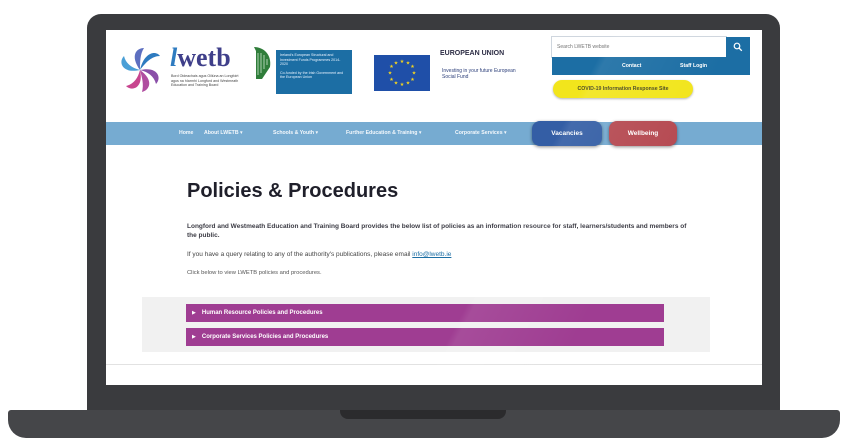 This screenshot has width=846, height=441. What do you see at coordinates (204, 57) in the screenshot?
I see `logo-wordmark-rest: wetb` at bounding box center [204, 57].